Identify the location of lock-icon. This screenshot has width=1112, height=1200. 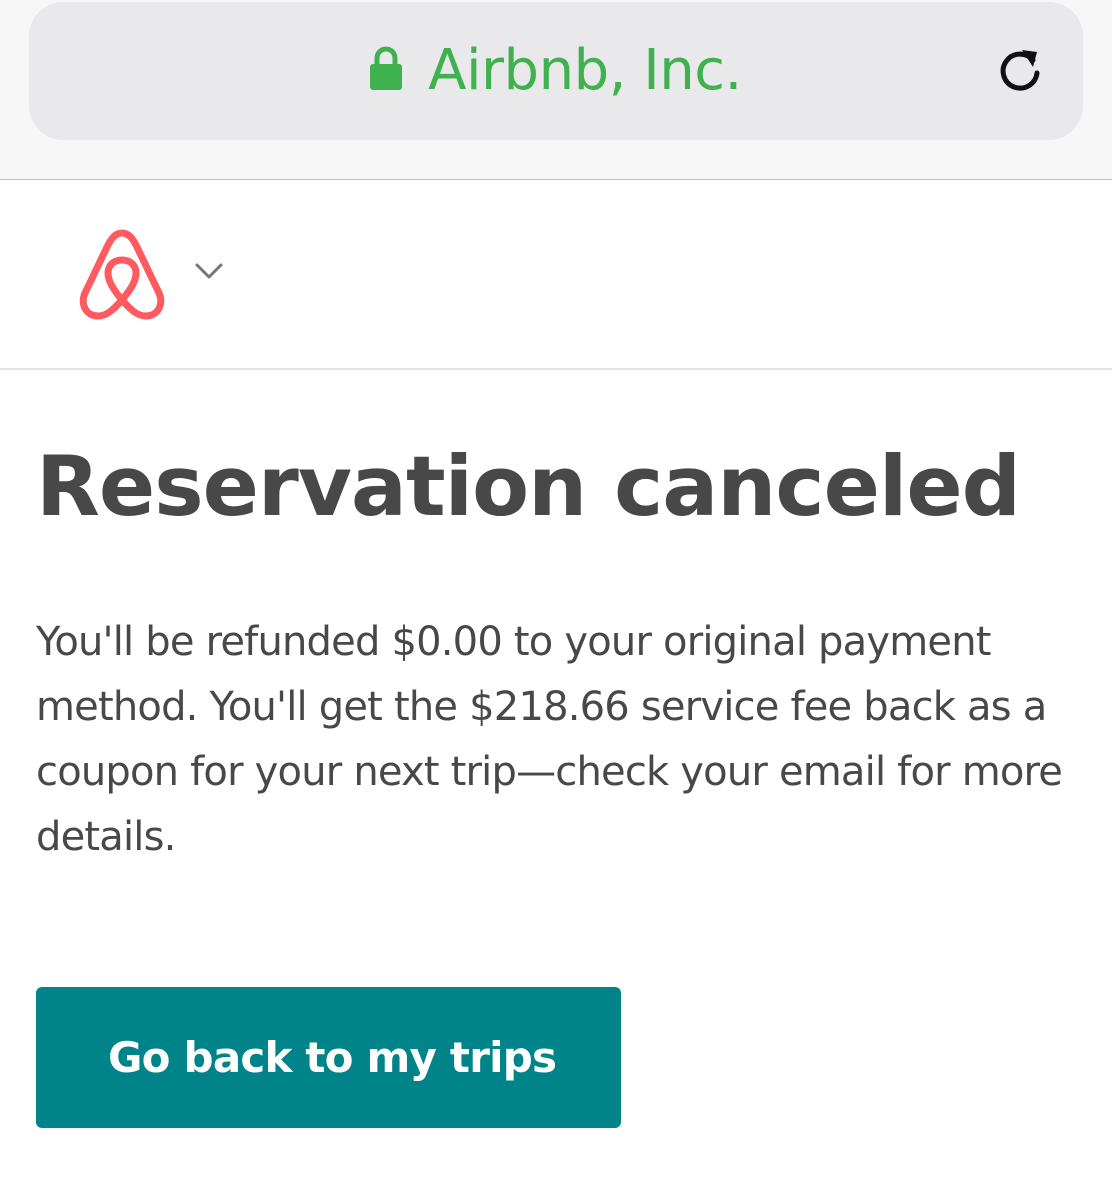
(386, 68).